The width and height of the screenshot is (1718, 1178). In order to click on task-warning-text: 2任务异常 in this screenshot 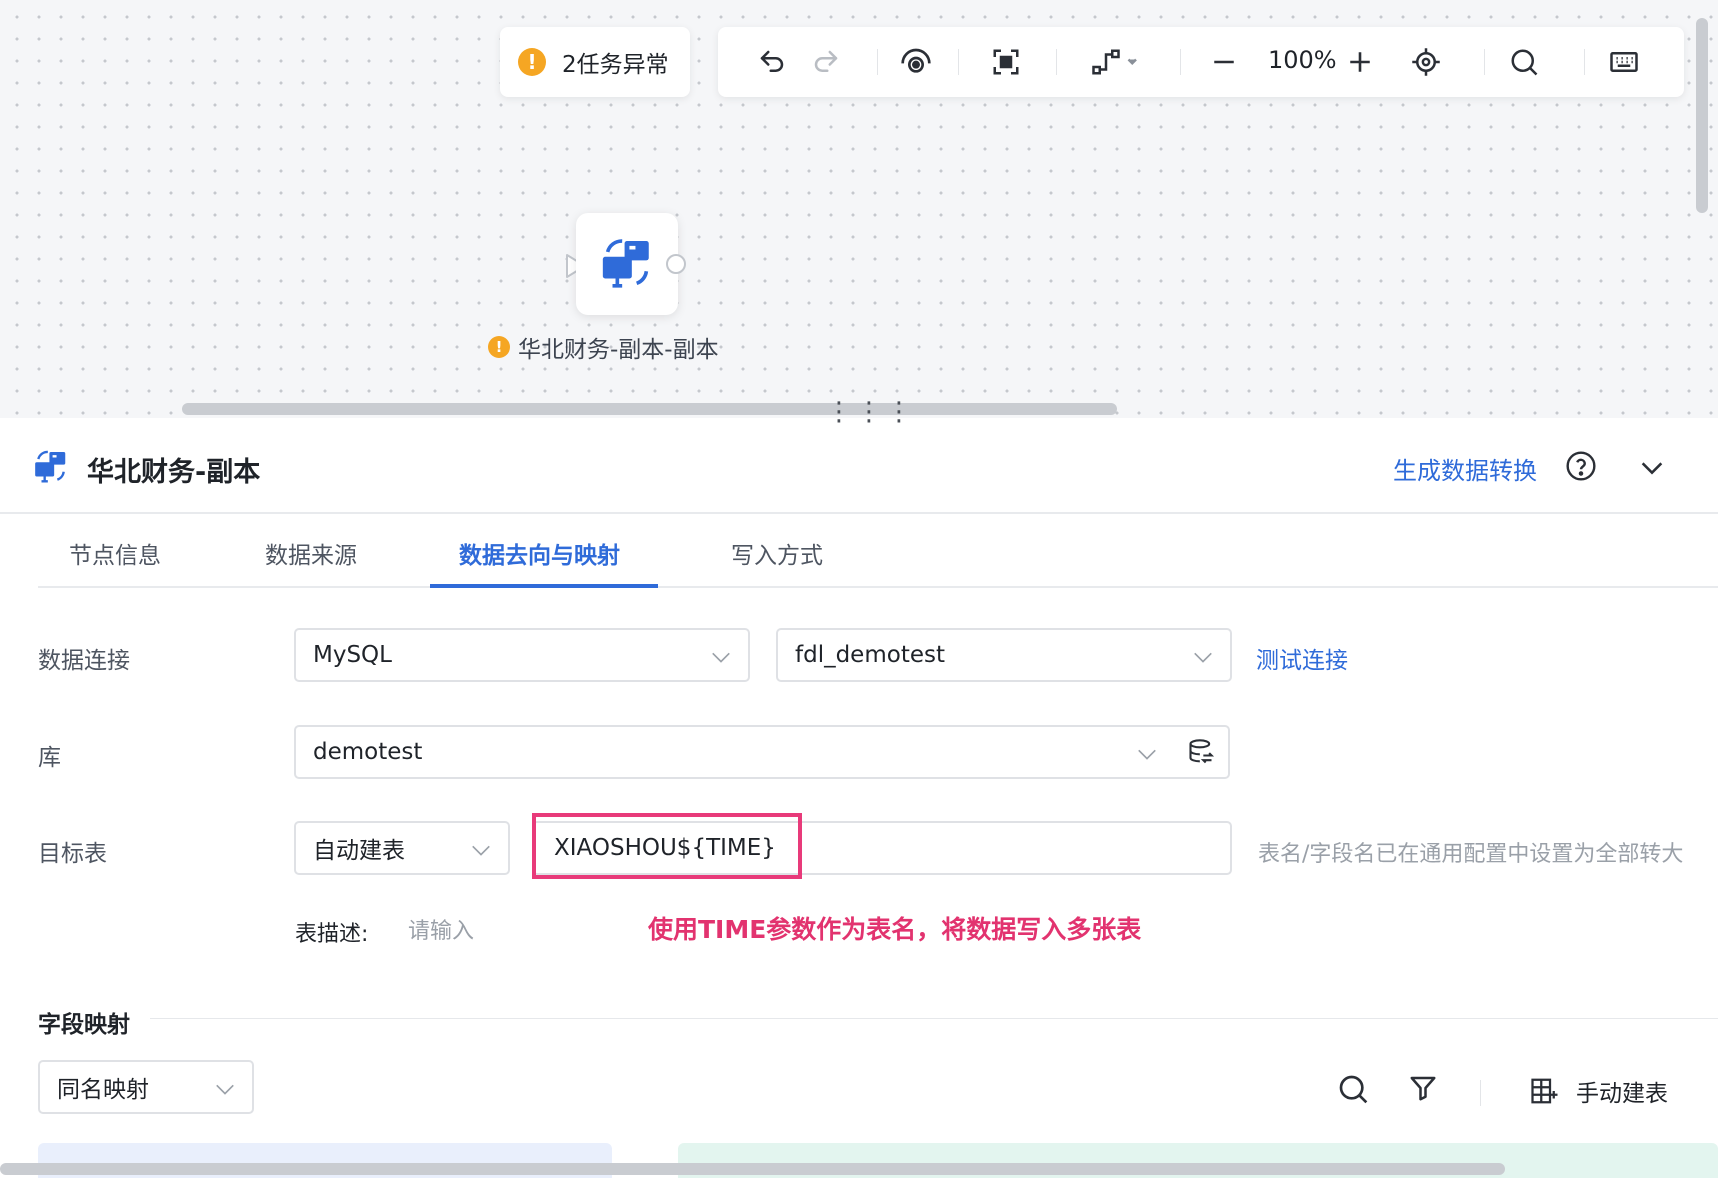, I will do `click(615, 65)`.